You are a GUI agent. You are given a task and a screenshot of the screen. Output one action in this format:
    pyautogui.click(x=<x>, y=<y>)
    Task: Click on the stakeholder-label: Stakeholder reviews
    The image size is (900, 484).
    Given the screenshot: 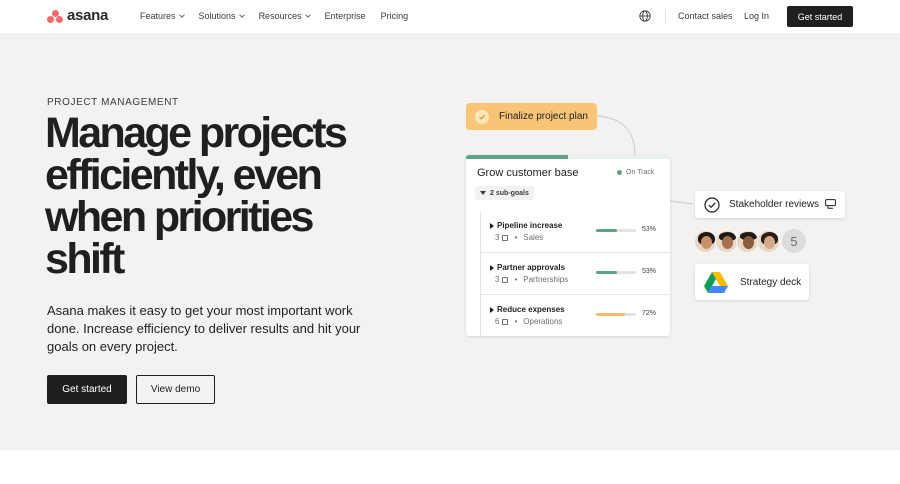 What is the action you would take?
    pyautogui.click(x=774, y=204)
    